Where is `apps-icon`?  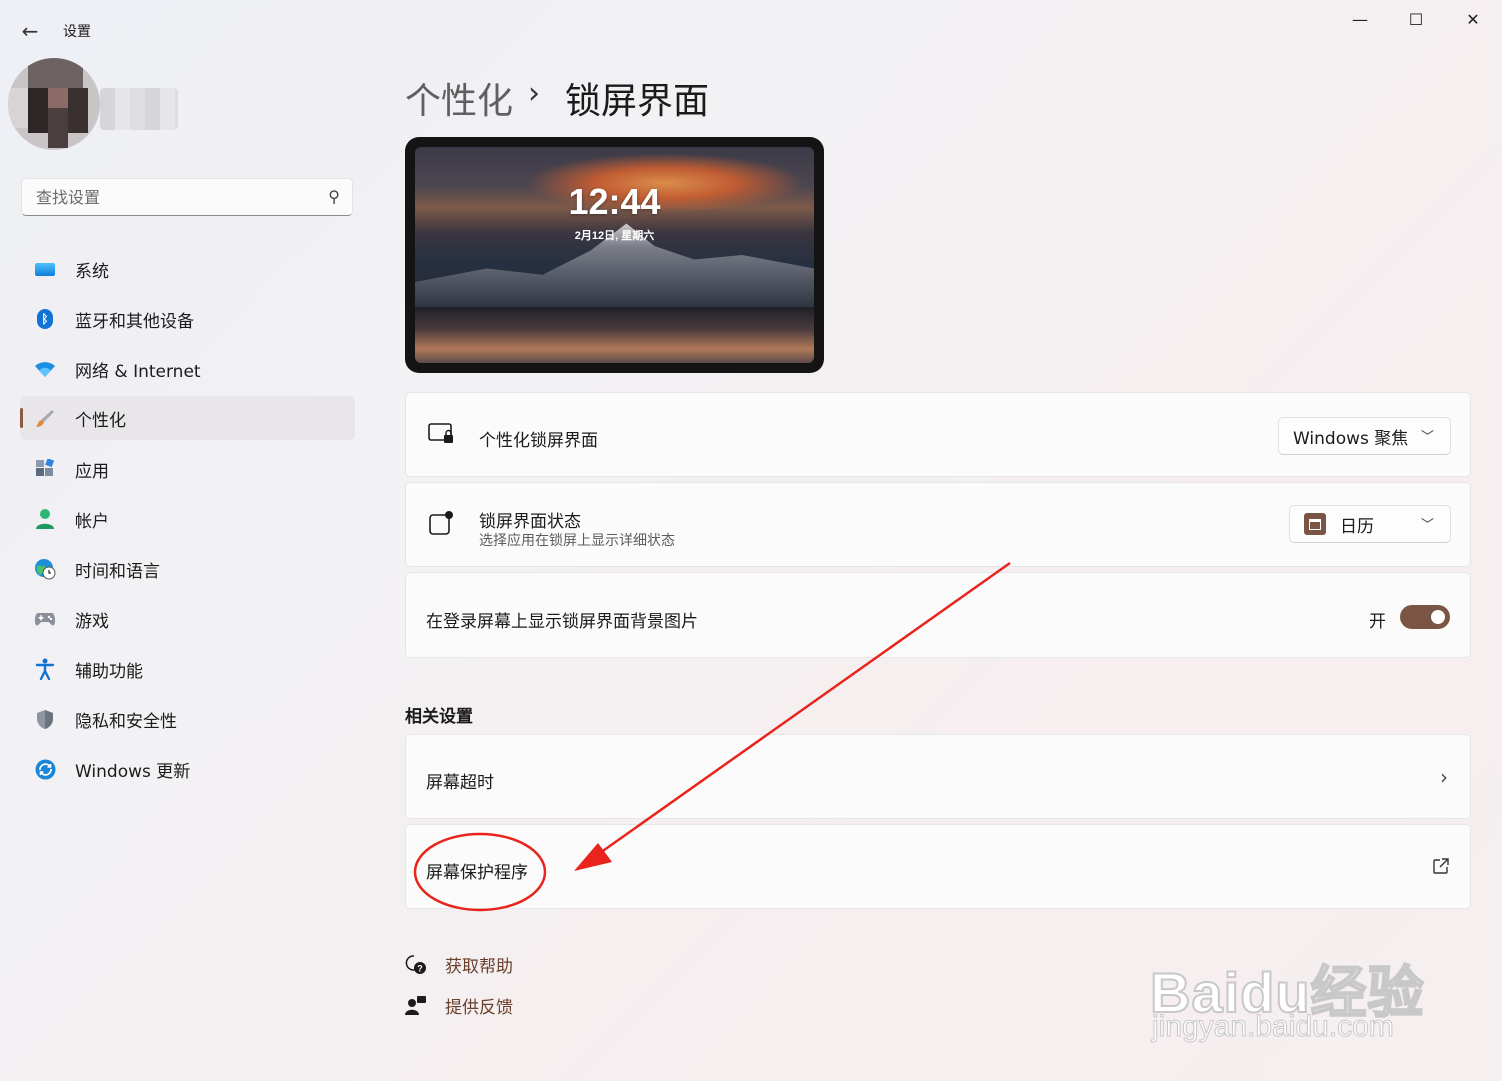 apps-icon is located at coordinates (45, 469).